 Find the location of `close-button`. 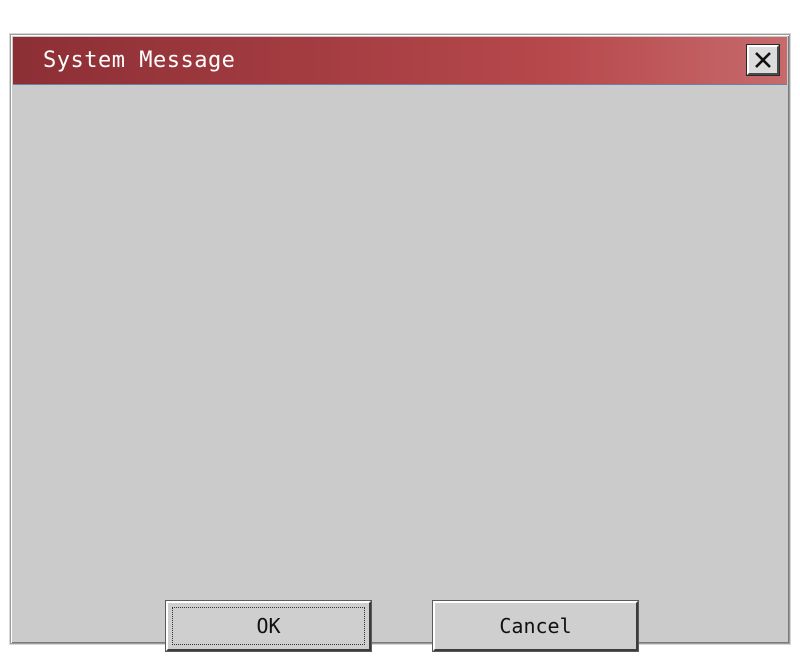

close-button is located at coordinates (763, 60).